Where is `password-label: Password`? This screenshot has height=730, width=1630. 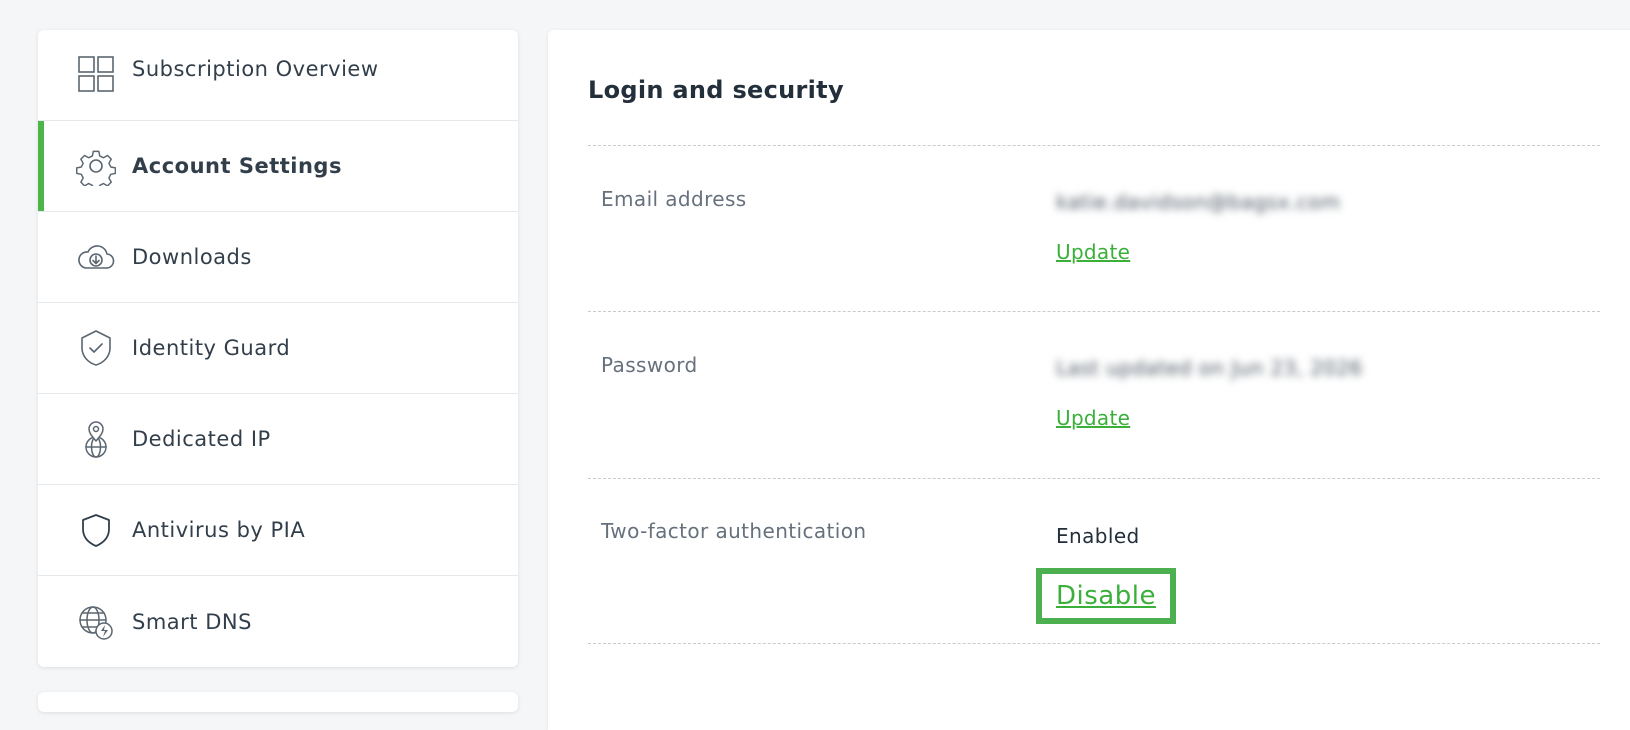 password-label: Password is located at coordinates (649, 365).